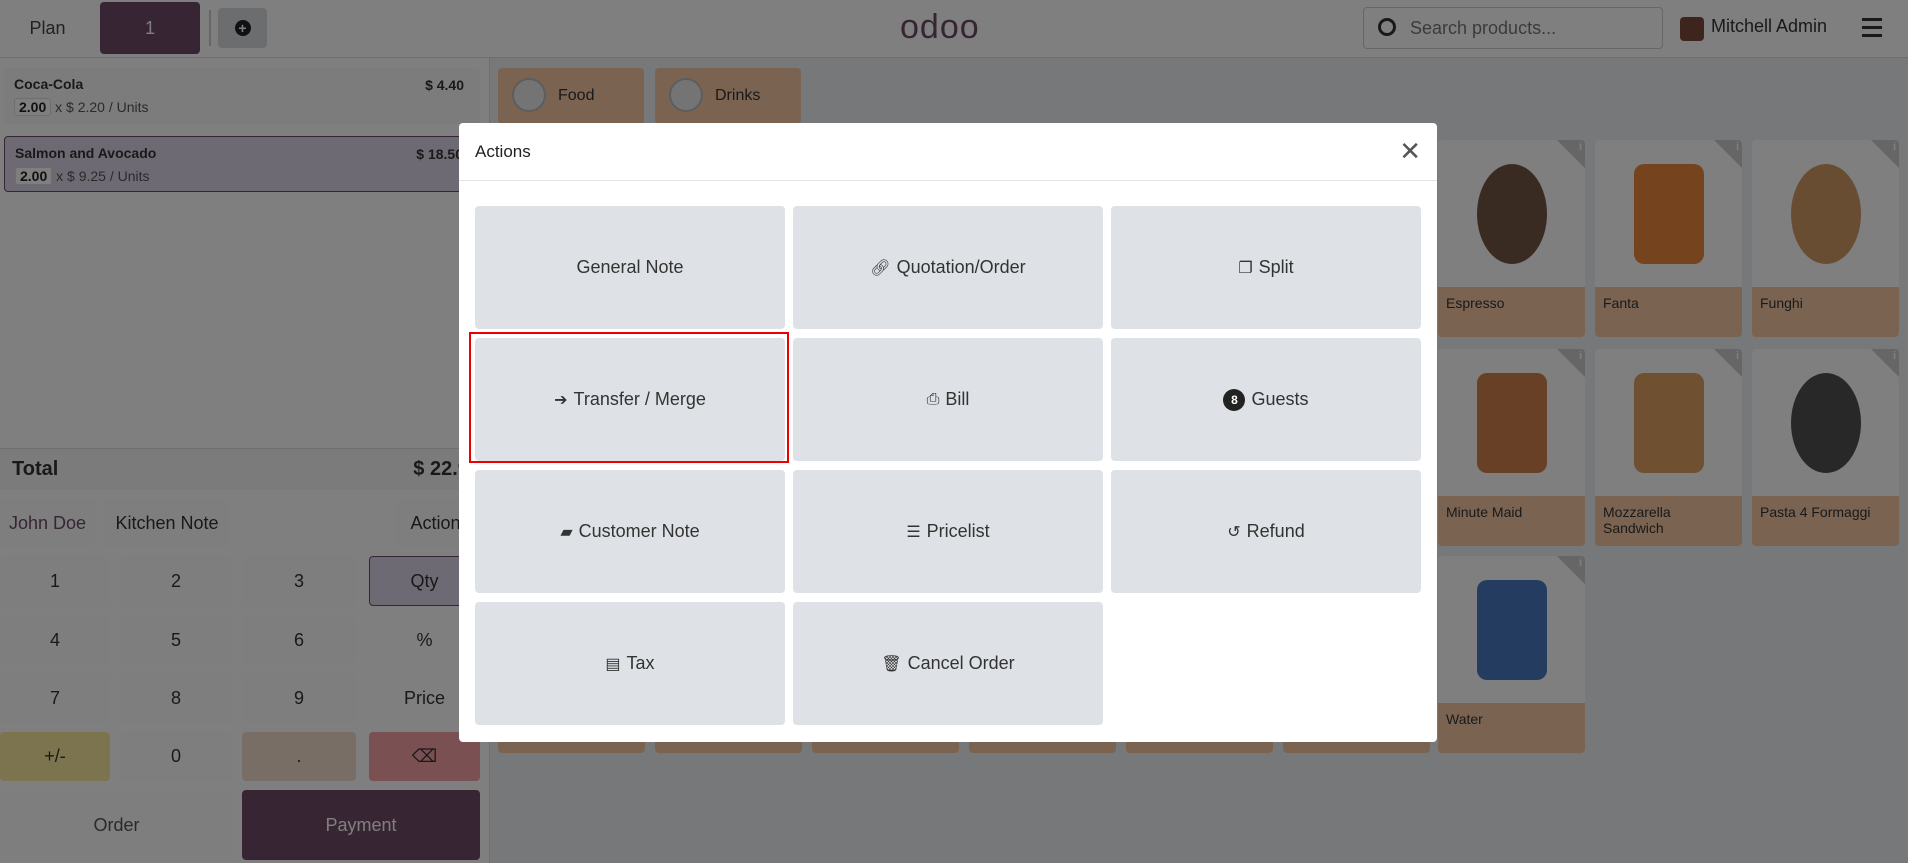  Describe the element at coordinates (880, 268) in the screenshot. I see `link-icon: 🔗︎` at that location.